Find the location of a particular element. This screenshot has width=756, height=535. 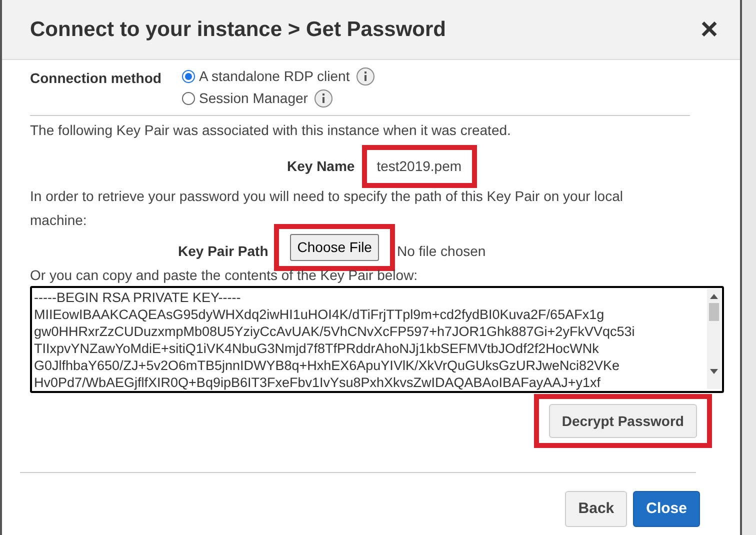

field-label: Key Pair Path is located at coordinates (223, 251).